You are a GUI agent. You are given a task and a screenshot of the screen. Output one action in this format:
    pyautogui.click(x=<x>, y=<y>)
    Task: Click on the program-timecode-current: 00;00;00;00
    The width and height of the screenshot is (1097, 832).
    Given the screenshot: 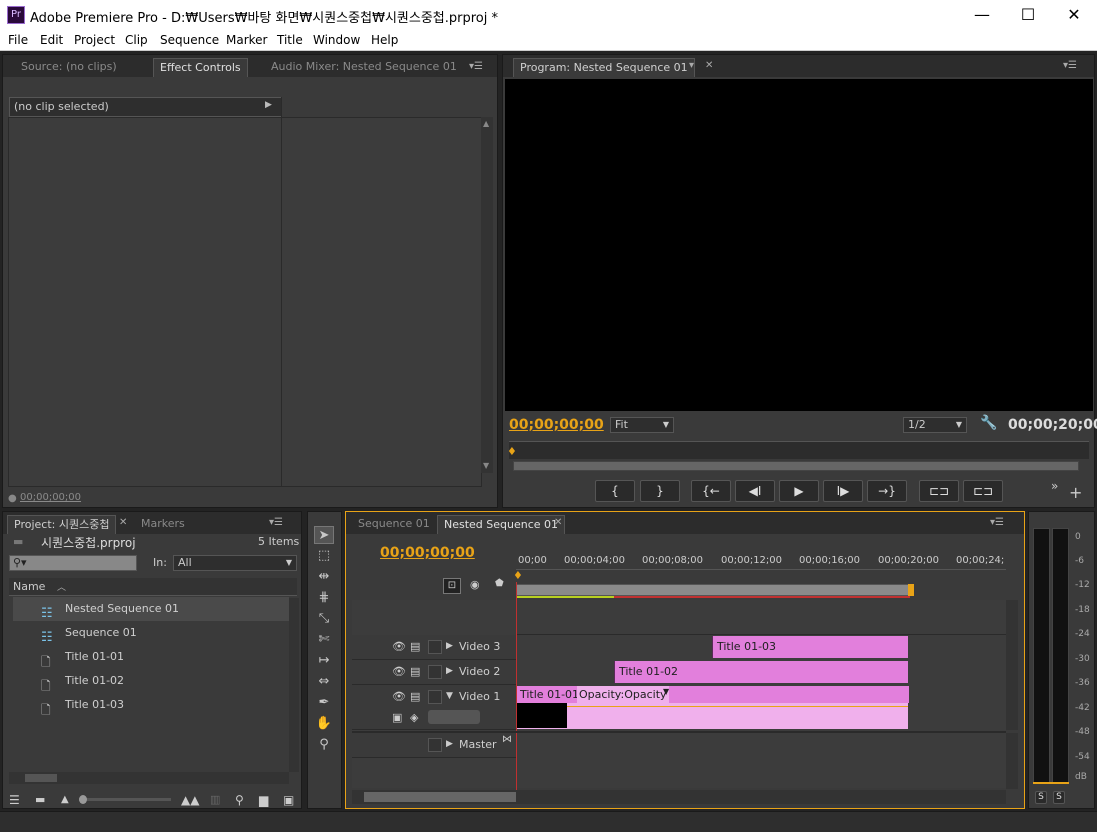 What is the action you would take?
    pyautogui.click(x=556, y=425)
    